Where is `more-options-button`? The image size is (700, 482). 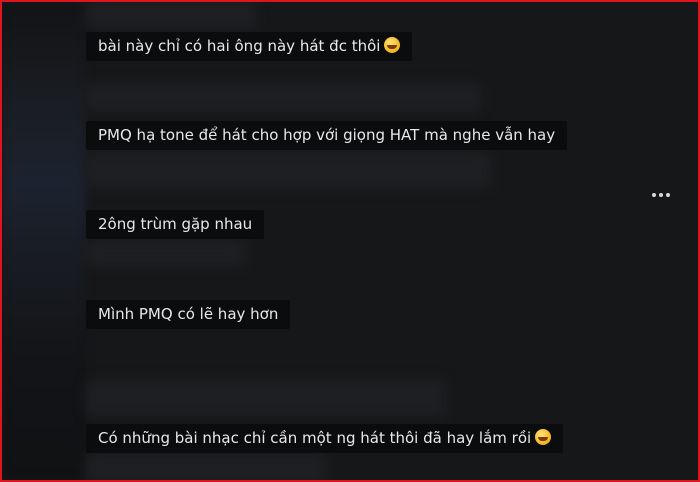
more-options-button is located at coordinates (661, 195).